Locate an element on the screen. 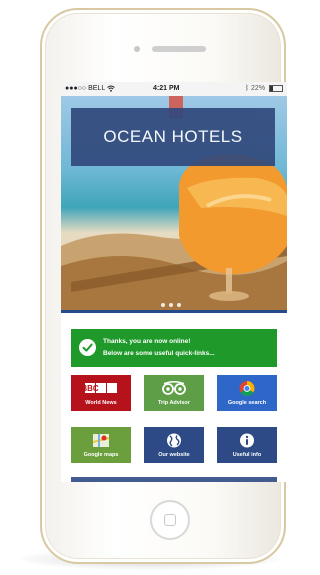 The height and width of the screenshot is (575, 320). battery-percent: 22% is located at coordinates (258, 88).